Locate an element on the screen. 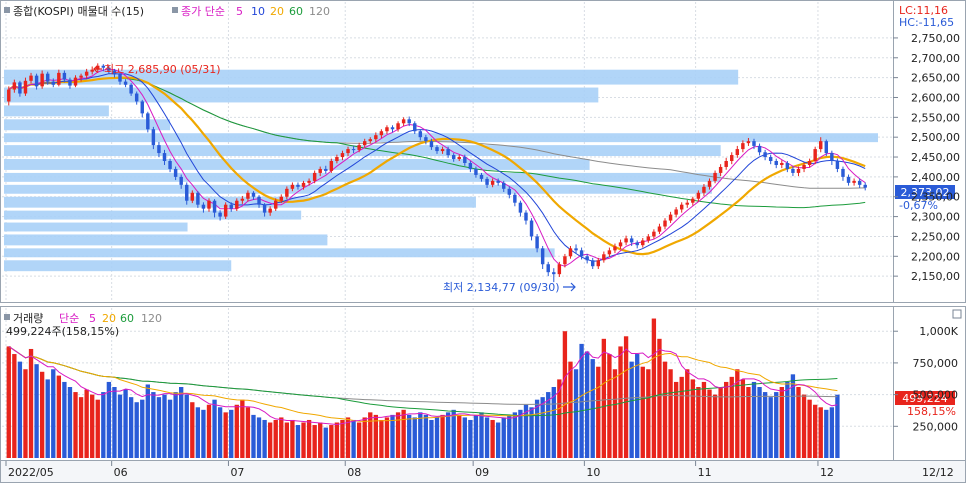 This screenshot has height=486, width=966. vol-legend-ma120: 120 is located at coordinates (151, 318).